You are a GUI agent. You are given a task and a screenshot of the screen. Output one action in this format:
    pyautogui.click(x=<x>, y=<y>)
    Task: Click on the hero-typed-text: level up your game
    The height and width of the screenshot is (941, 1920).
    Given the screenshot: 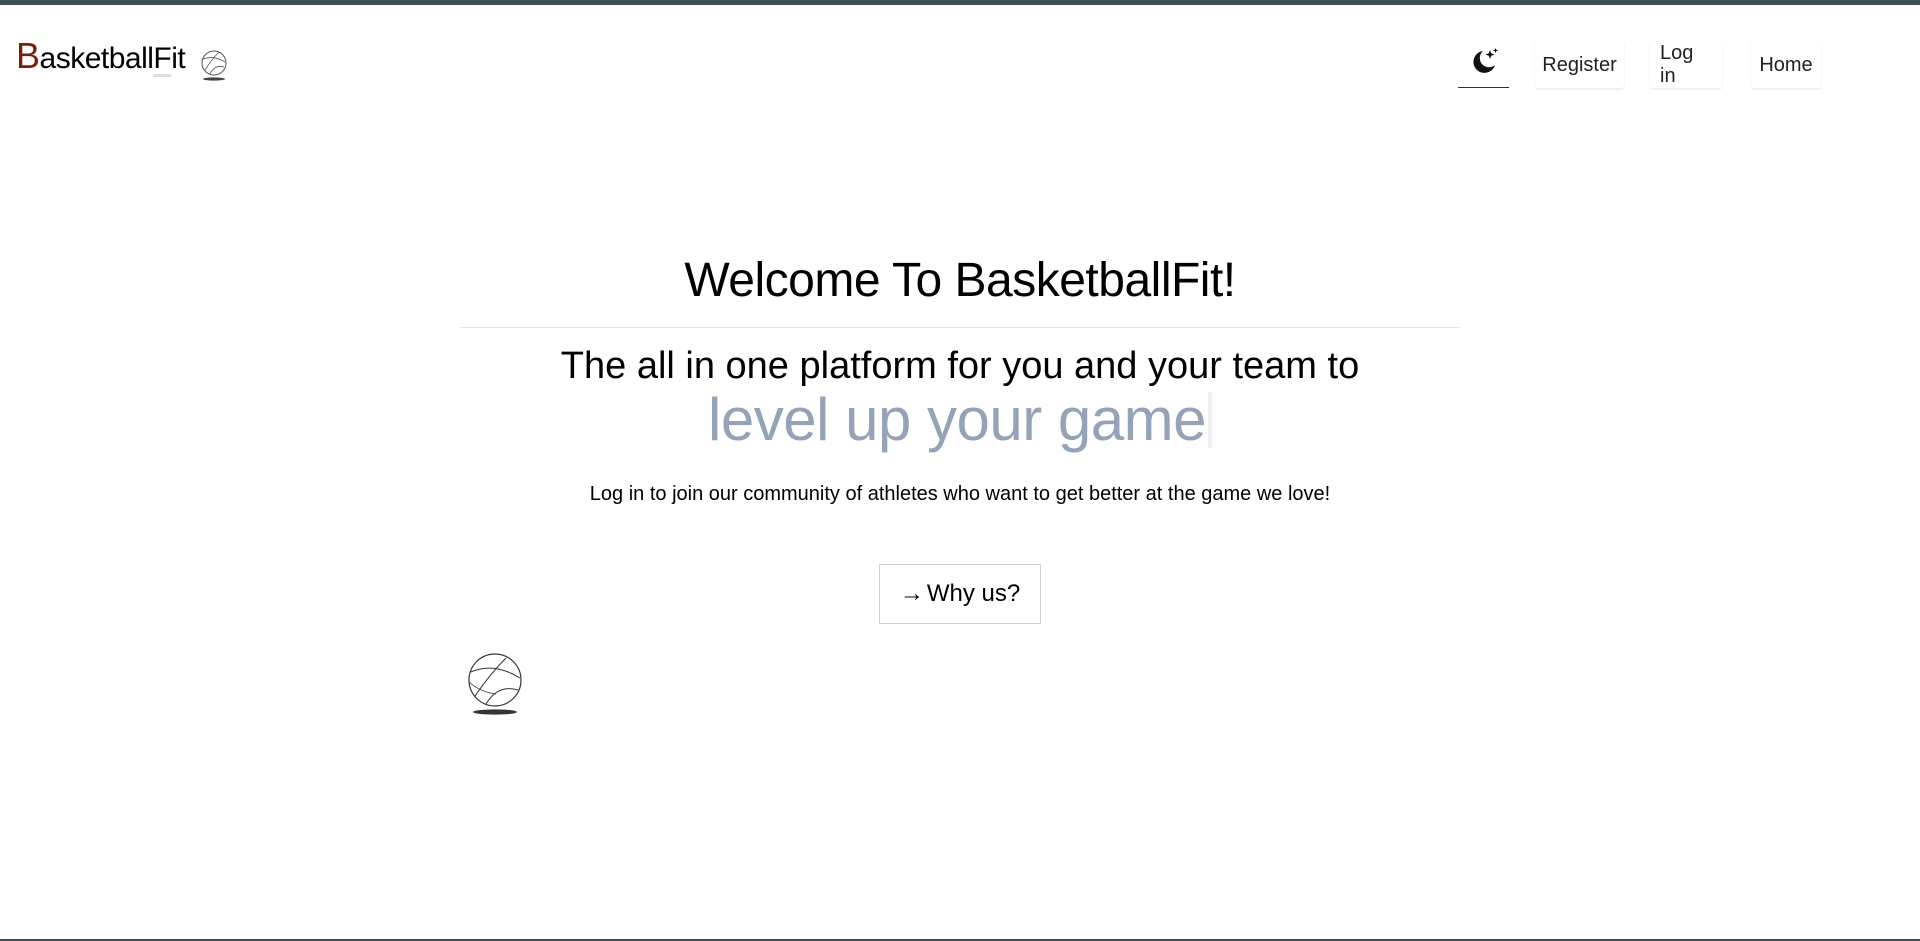 What is the action you would take?
    pyautogui.click(x=960, y=420)
    